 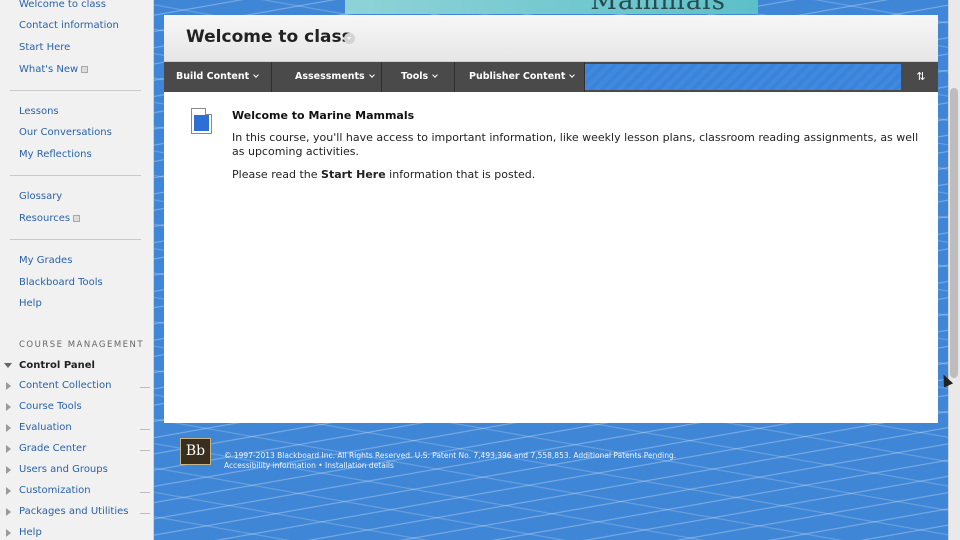 What do you see at coordinates (551, 38) in the screenshot?
I see `page-header: Welcome to class` at bounding box center [551, 38].